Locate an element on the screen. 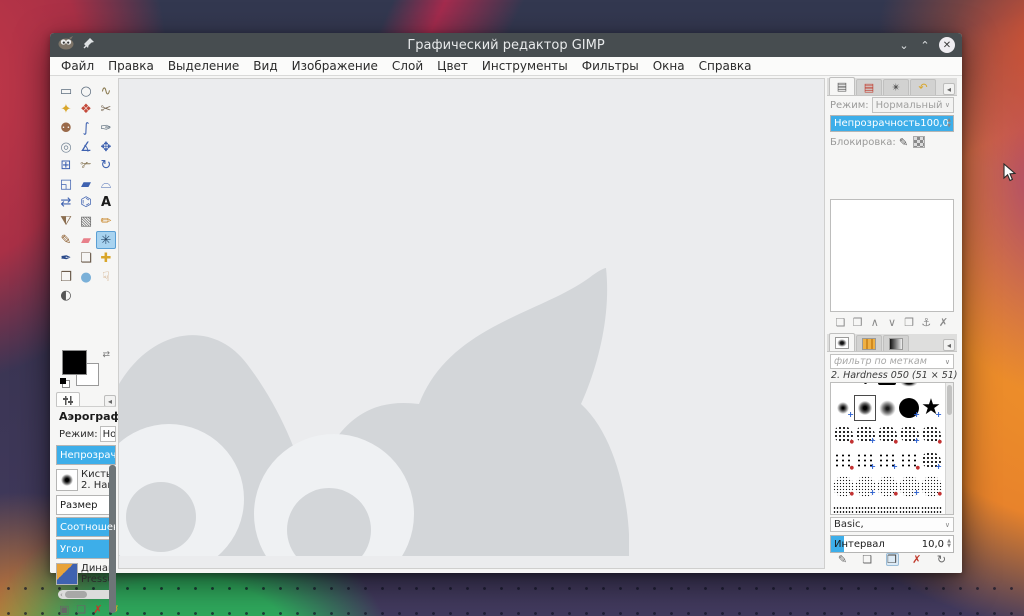 The image size is (1024, 616). tool-scissors-select: ✂ is located at coordinates (106, 110).